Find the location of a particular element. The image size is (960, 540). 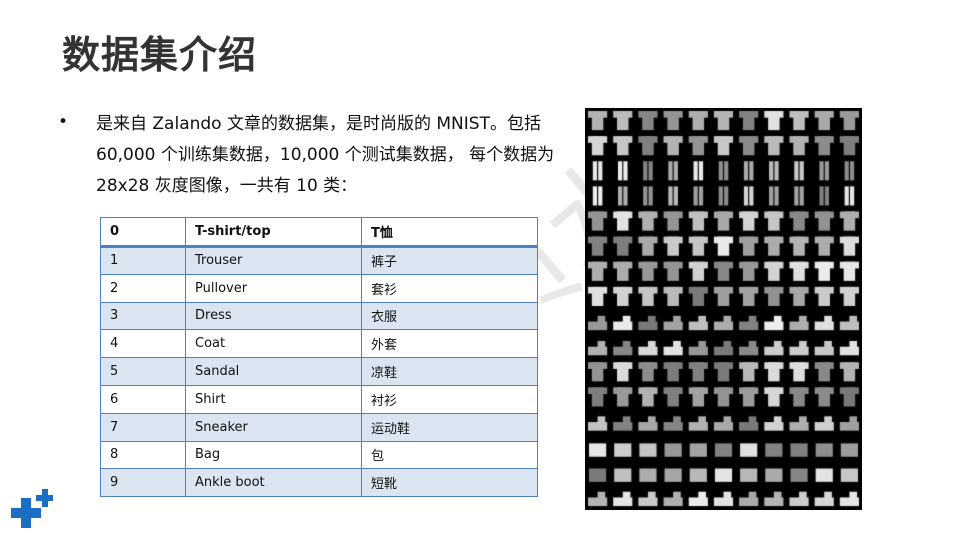

class-name-zh: 凉鞋 is located at coordinates (449, 371).